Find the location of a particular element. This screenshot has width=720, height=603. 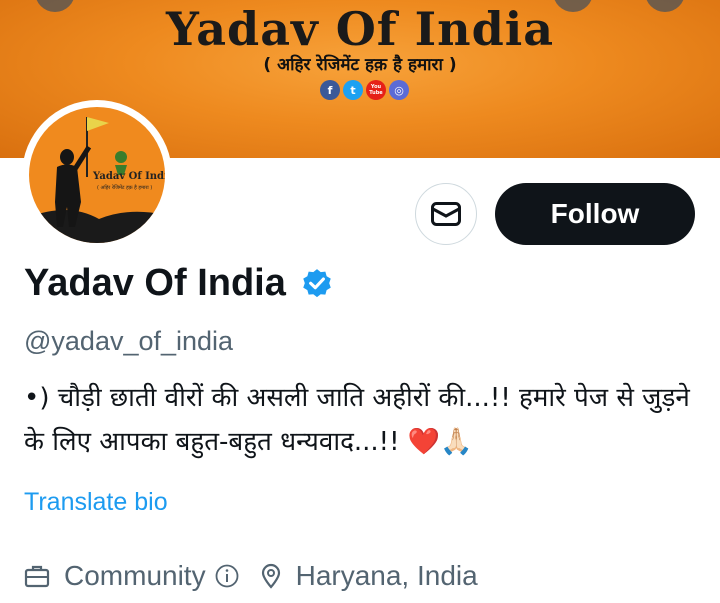

facebook-icon: f is located at coordinates (330, 90).